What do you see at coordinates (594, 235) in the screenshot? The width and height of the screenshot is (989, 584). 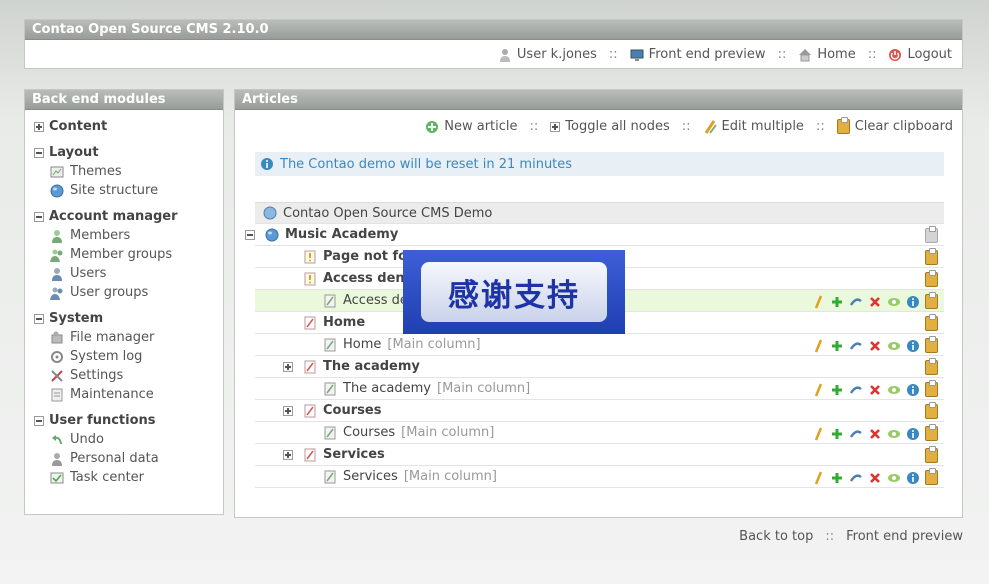 I see `page-row: Music Academy` at bounding box center [594, 235].